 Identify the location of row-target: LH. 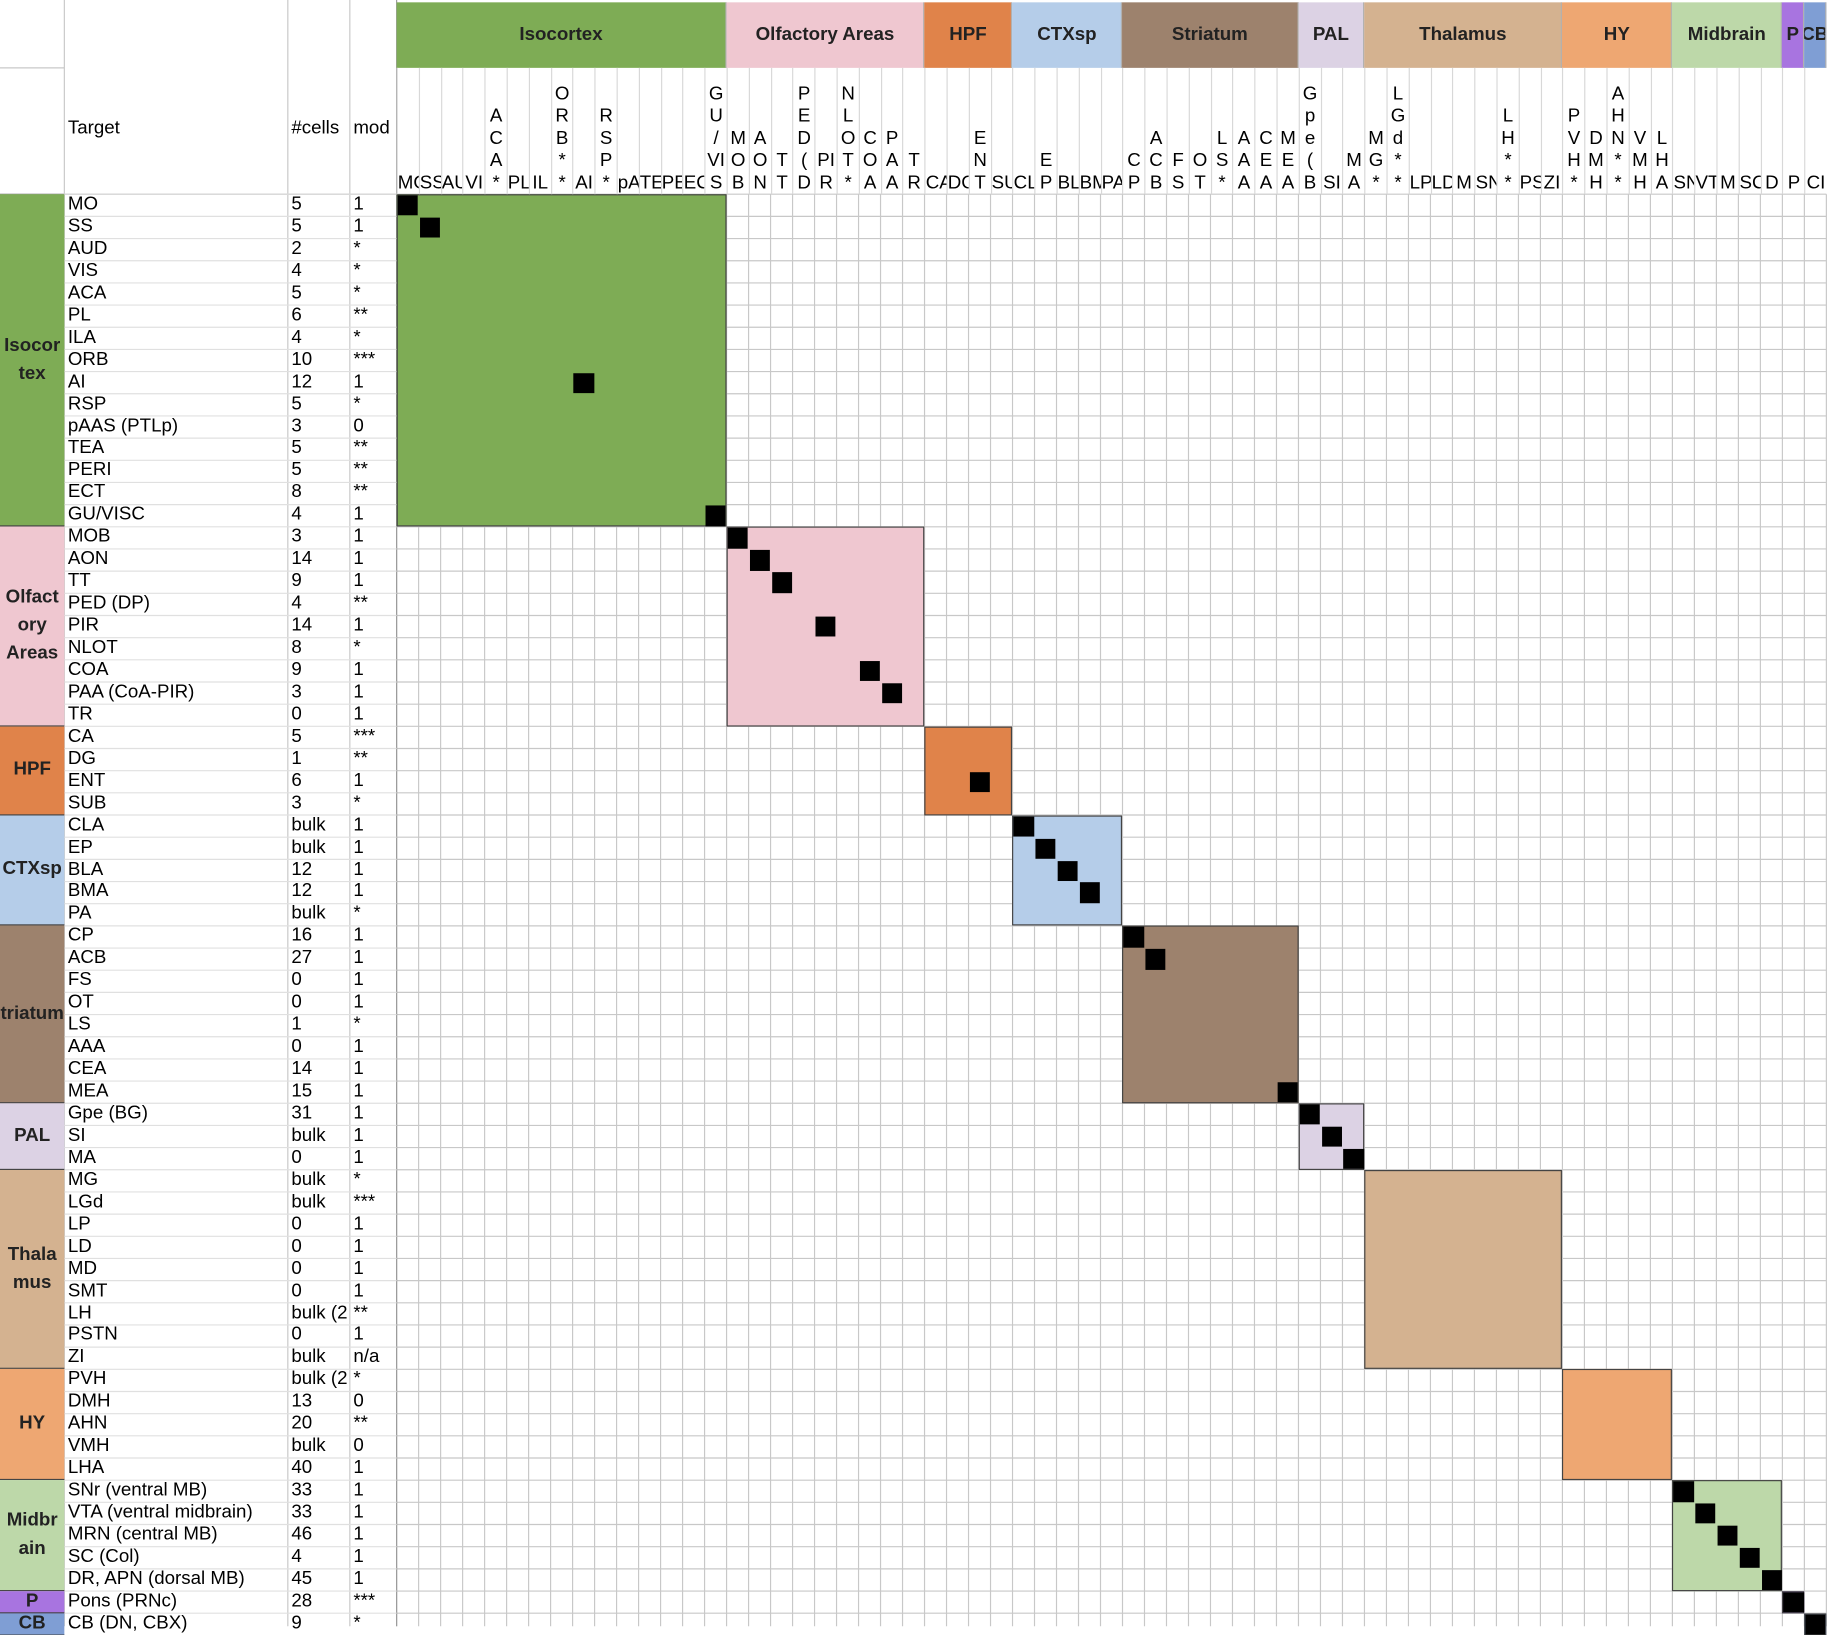
(79, 1312).